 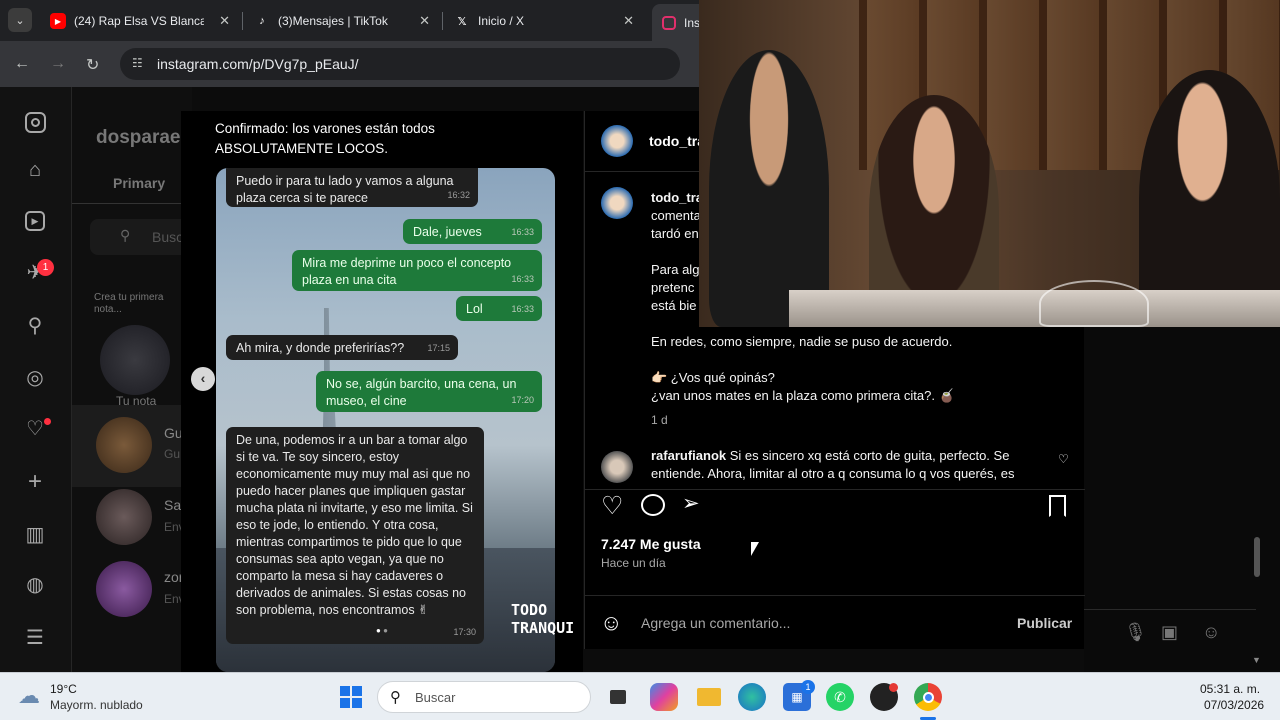 What do you see at coordinates (611, 623) in the screenshot?
I see `emoji-icon: ☺` at bounding box center [611, 623].